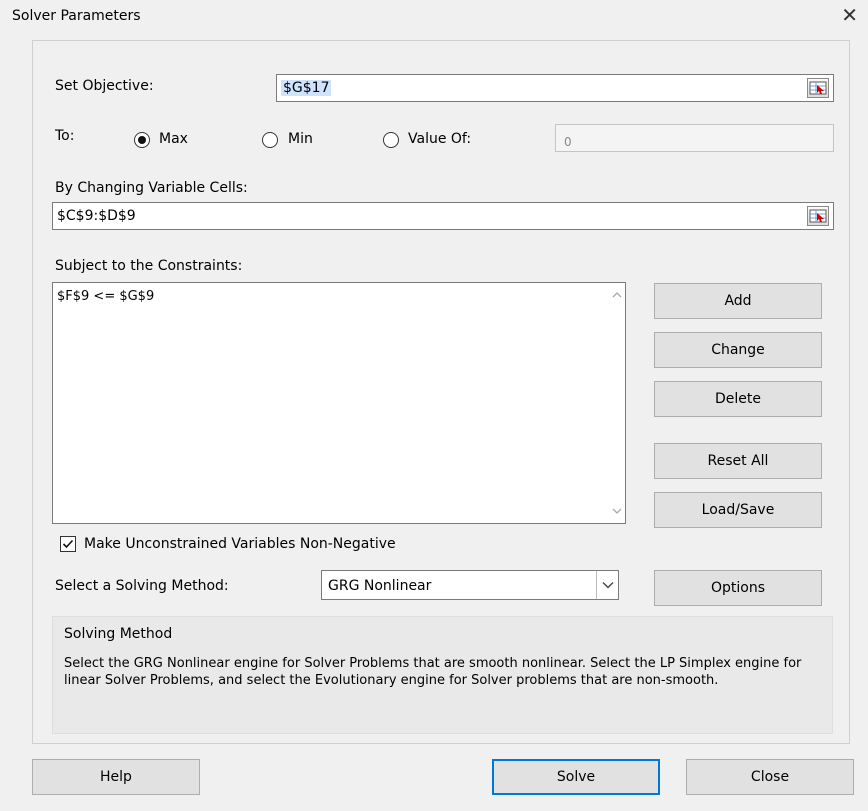 The height and width of the screenshot is (811, 868). Describe the element at coordinates (738, 399) in the screenshot. I see `delete-button: Delete` at that location.